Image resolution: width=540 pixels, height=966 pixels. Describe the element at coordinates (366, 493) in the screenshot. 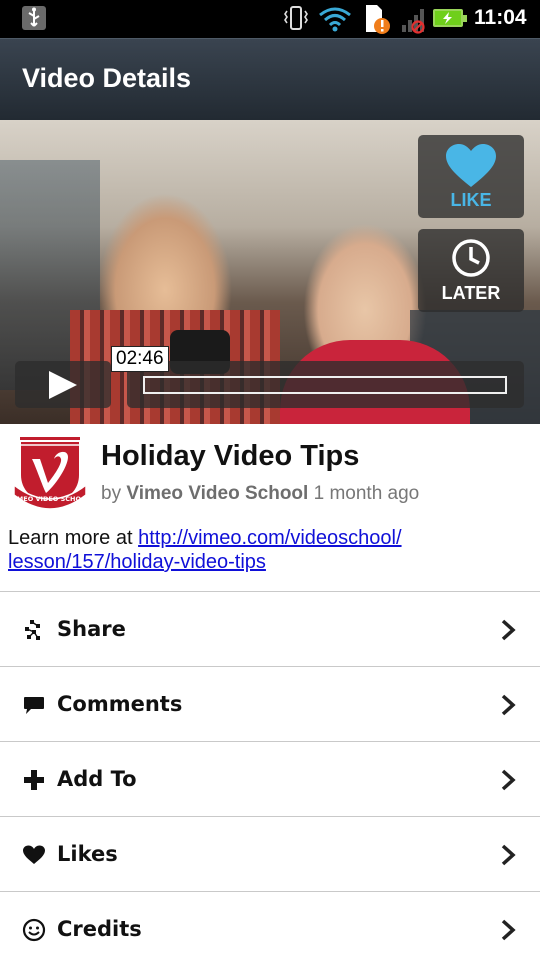

I see `upload-age: 1 month ago` at that location.